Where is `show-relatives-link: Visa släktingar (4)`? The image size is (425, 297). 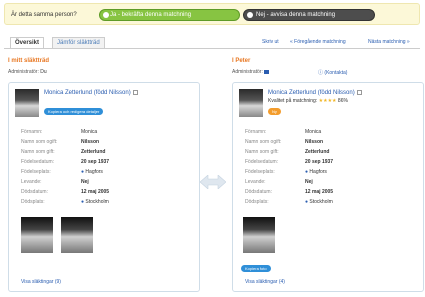 show-relatives-link: Visa släktingar (4) is located at coordinates (265, 282).